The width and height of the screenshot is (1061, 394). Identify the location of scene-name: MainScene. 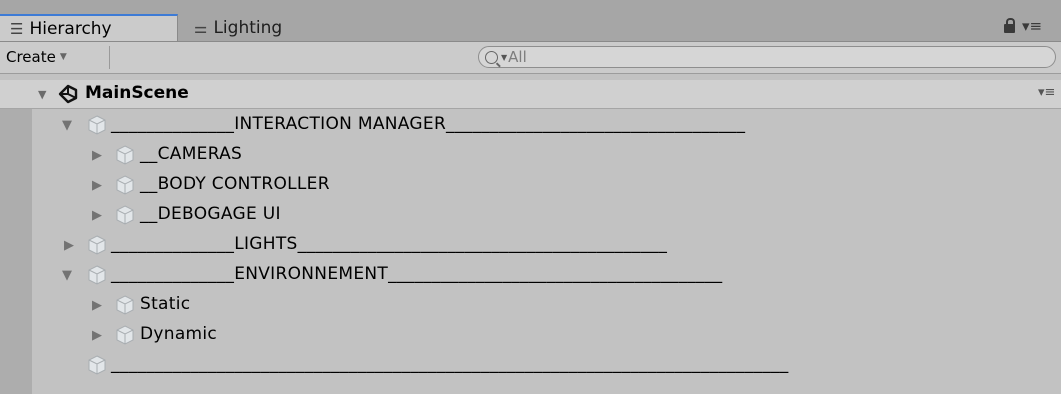
(137, 93).